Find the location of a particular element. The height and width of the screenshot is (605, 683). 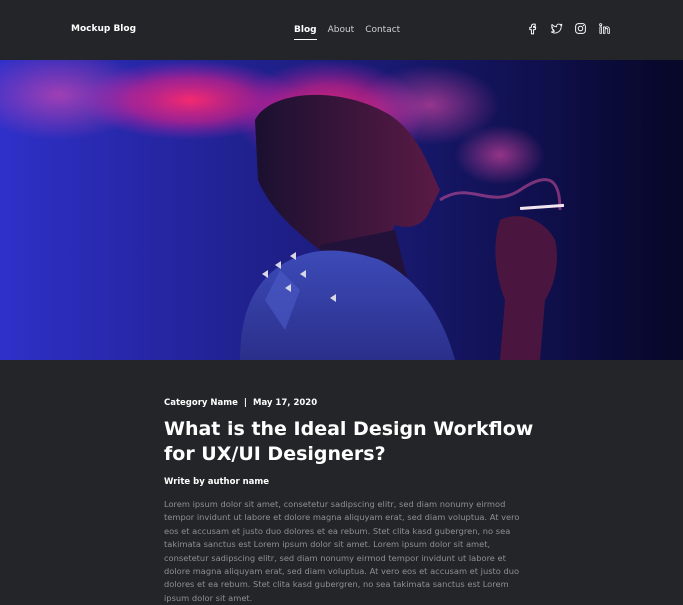

nav-link-about: About is located at coordinates (341, 32).